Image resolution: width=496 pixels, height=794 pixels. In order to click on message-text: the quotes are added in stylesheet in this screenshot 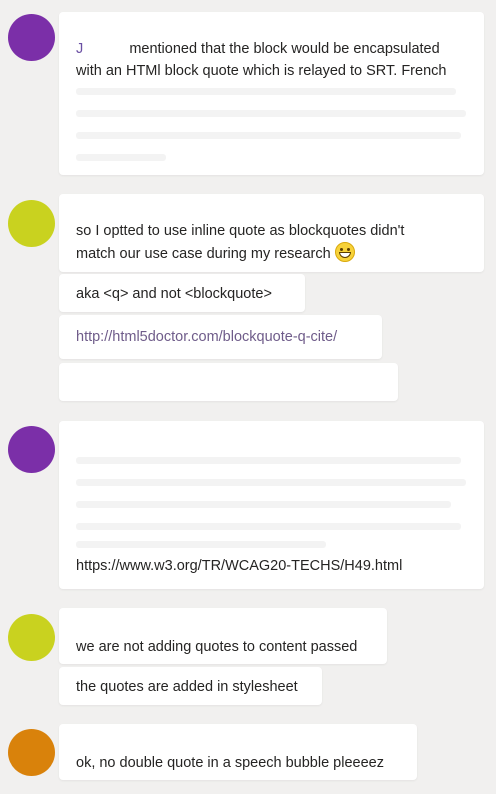, I will do `click(187, 687)`.